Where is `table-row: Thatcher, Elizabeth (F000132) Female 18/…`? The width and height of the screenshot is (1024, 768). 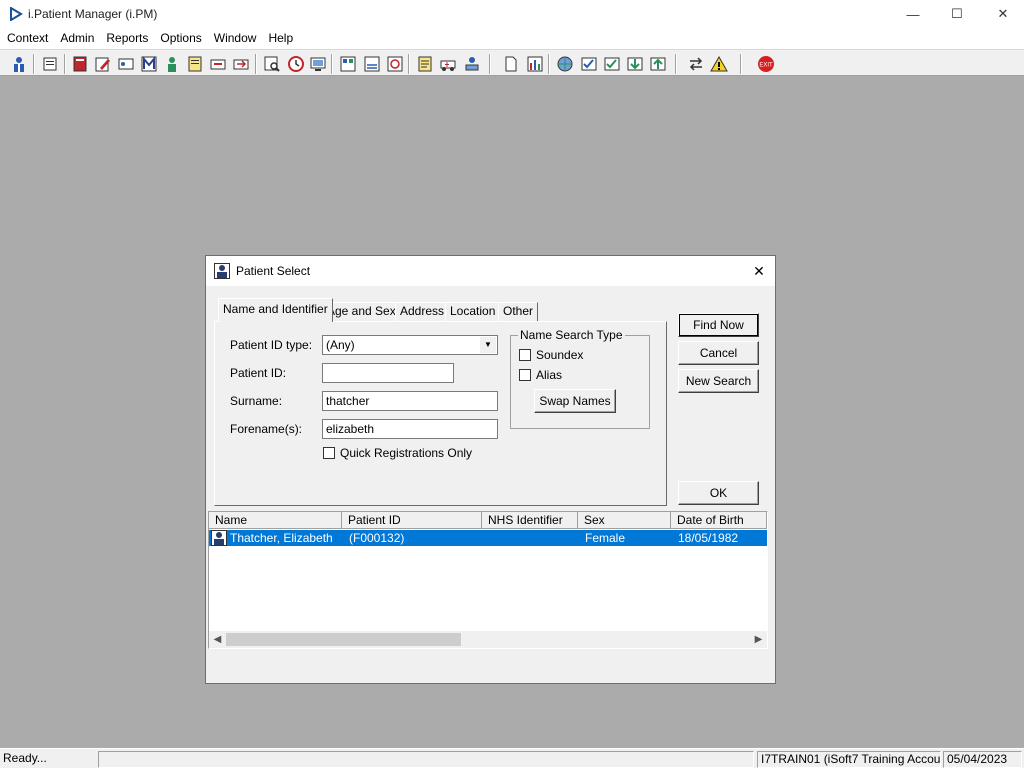 table-row: Thatcher, Elizabeth (F000132) Female 18/… is located at coordinates (488, 538).